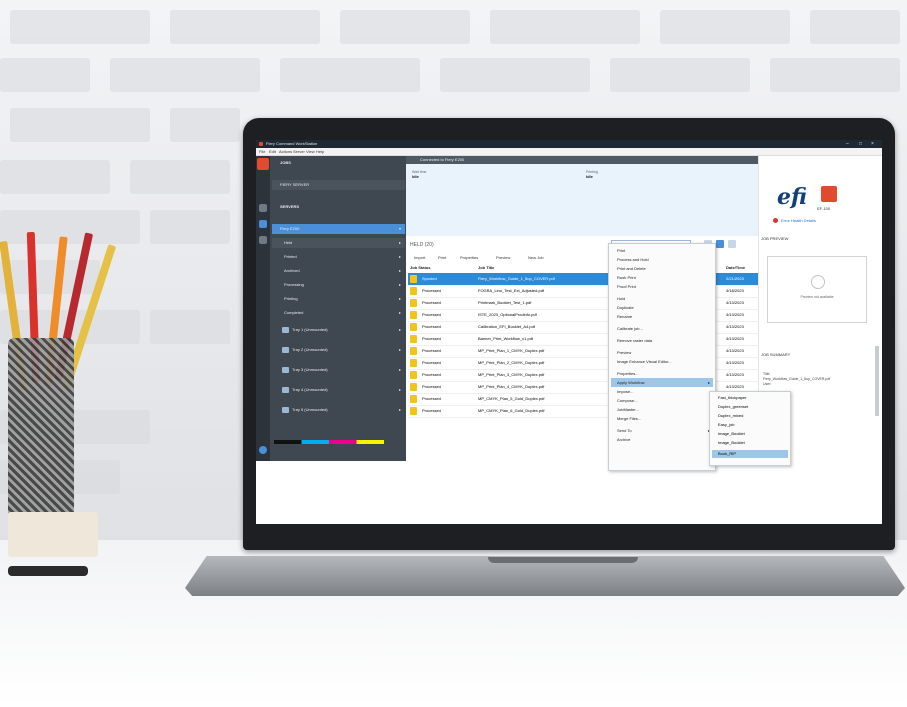  I want to click on maximize-button: □, so click(860, 144).